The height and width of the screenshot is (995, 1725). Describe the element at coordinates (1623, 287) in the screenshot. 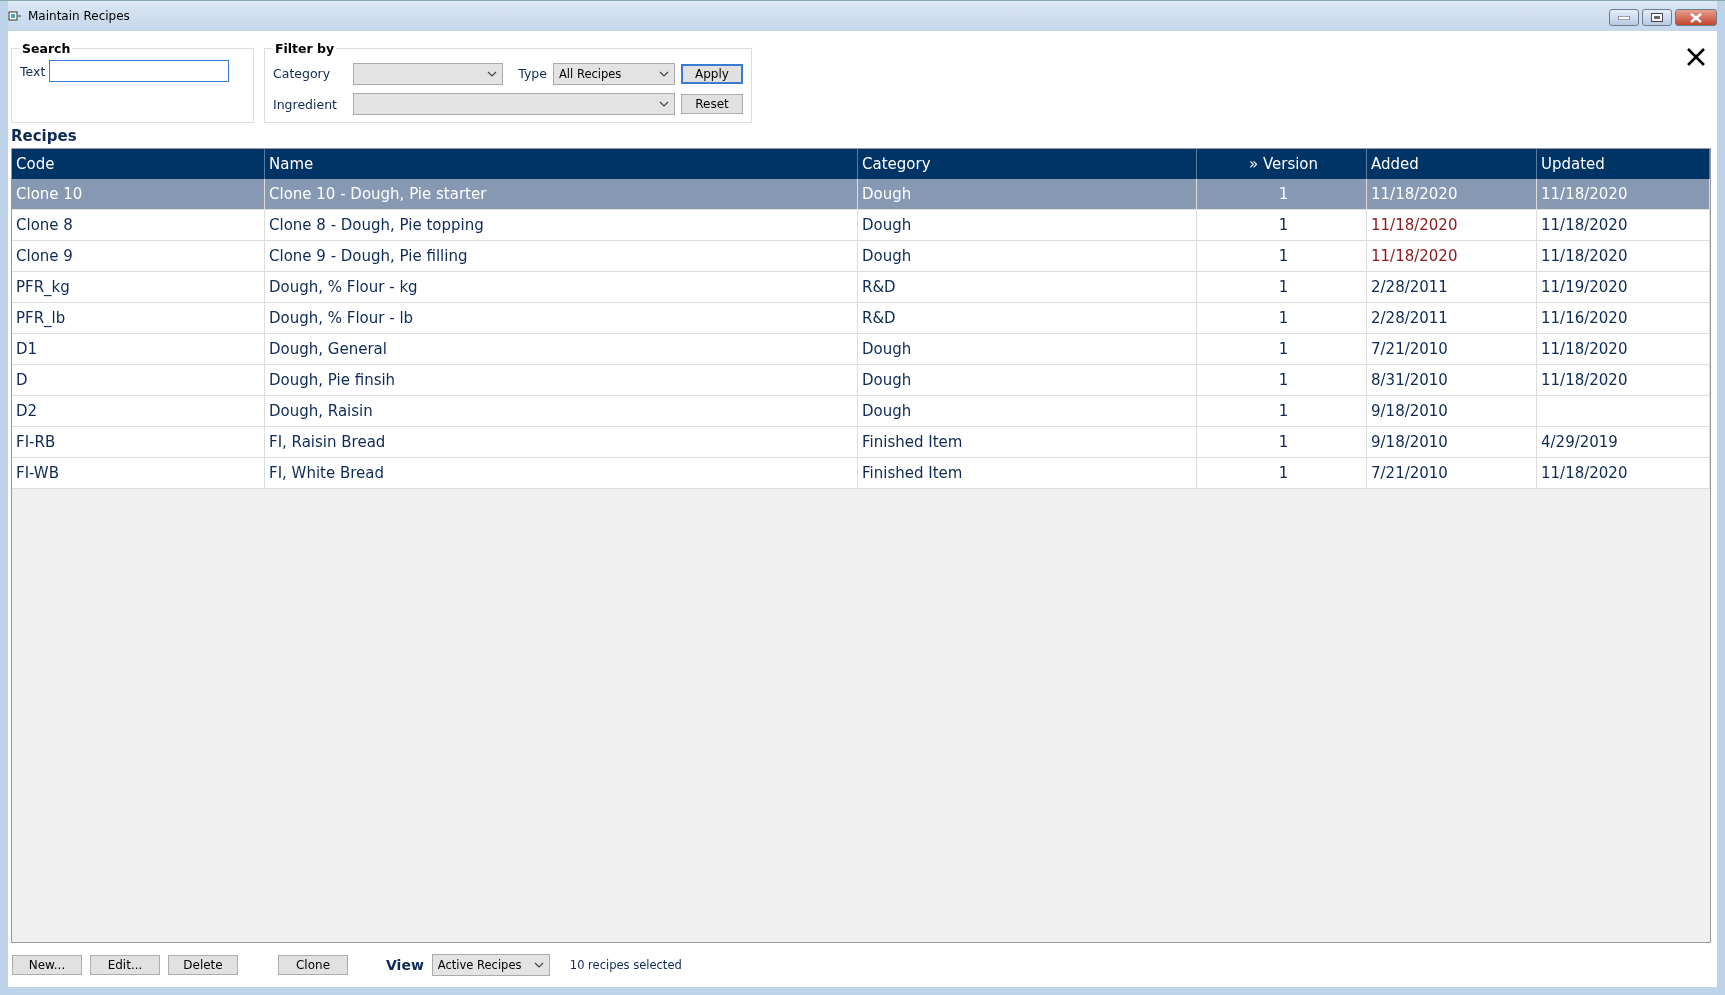

I see `table-cell: 11/19/2020` at that location.